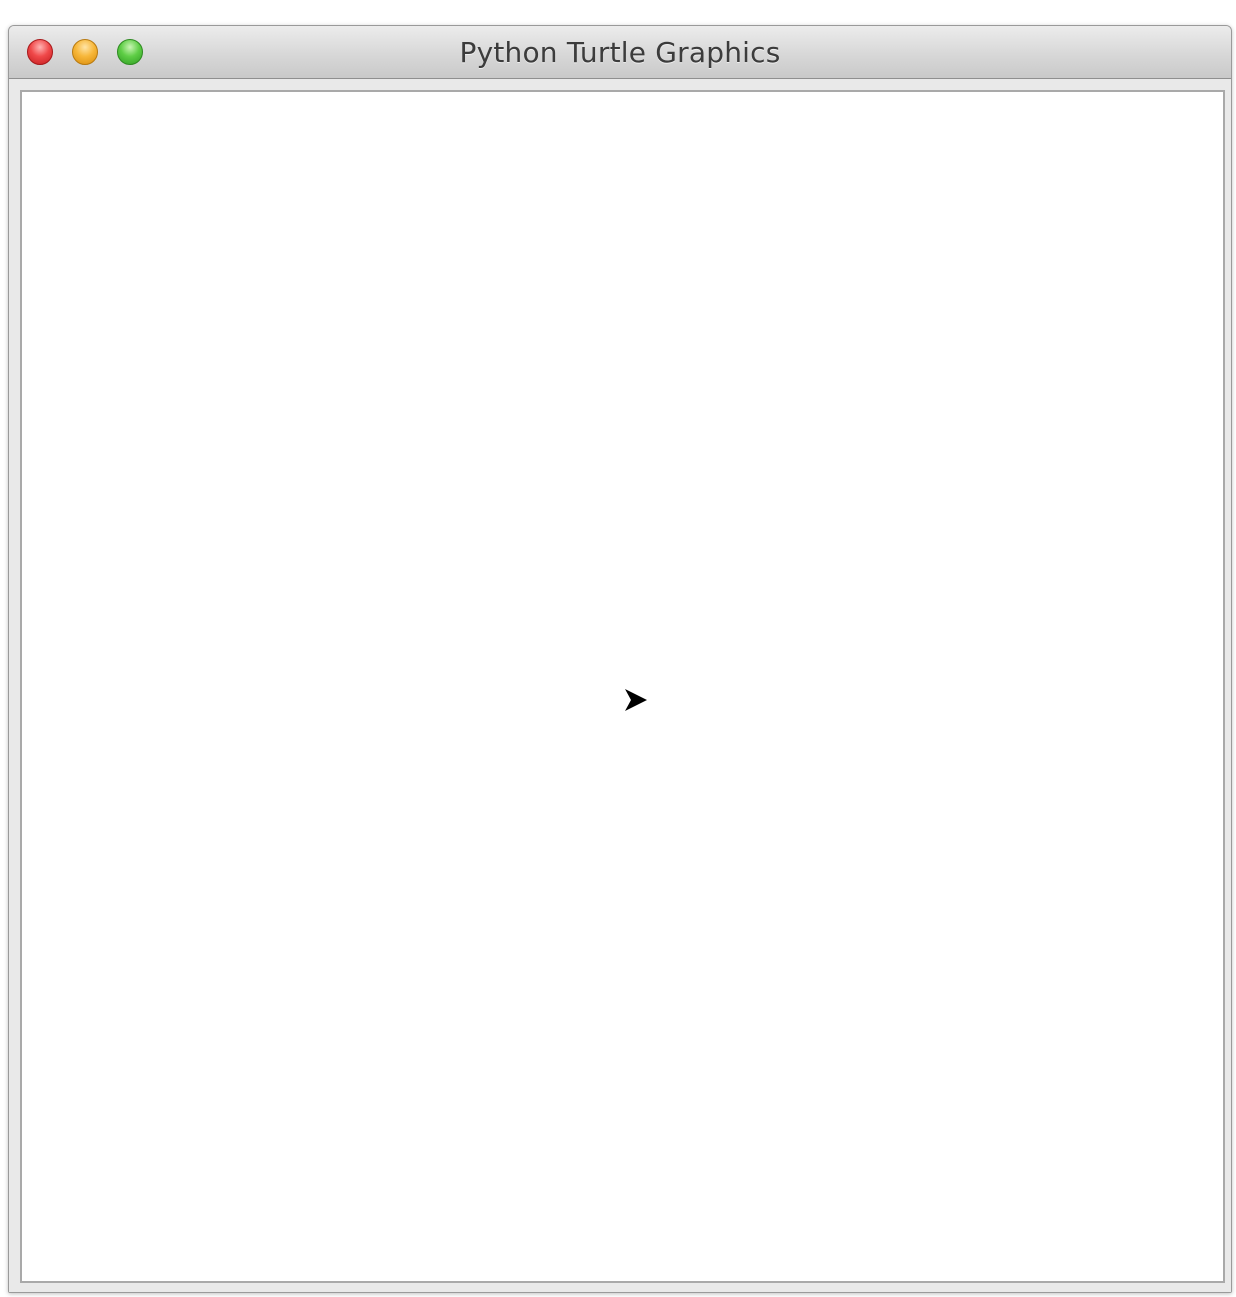  I want to click on title-bar: Python Turtle Graphics, so click(620, 52).